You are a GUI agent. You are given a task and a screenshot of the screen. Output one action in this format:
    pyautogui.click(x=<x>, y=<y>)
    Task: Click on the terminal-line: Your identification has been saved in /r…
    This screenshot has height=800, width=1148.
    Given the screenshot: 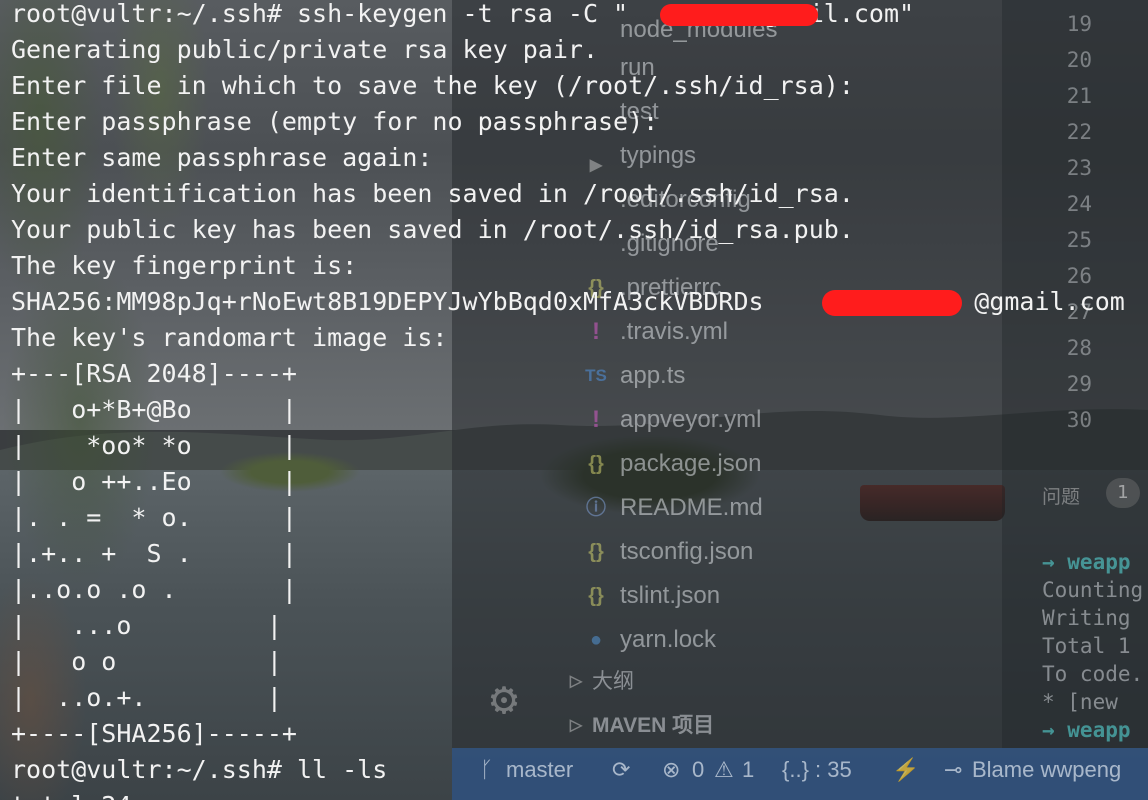 What is the action you would take?
    pyautogui.click(x=432, y=193)
    